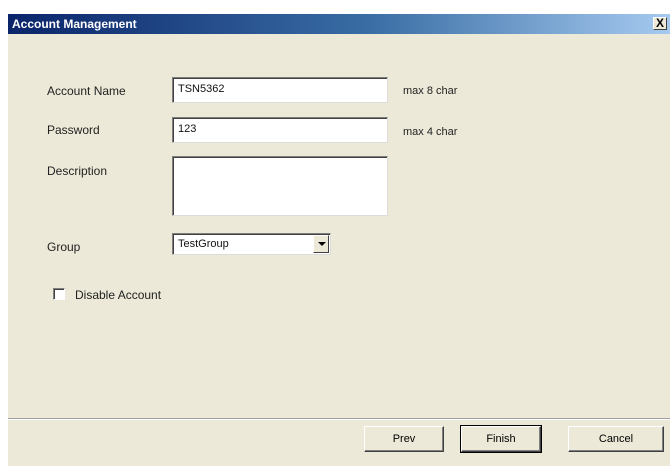 This screenshot has height=466, width=670. I want to click on cancel-button-label: Cancel, so click(616, 439).